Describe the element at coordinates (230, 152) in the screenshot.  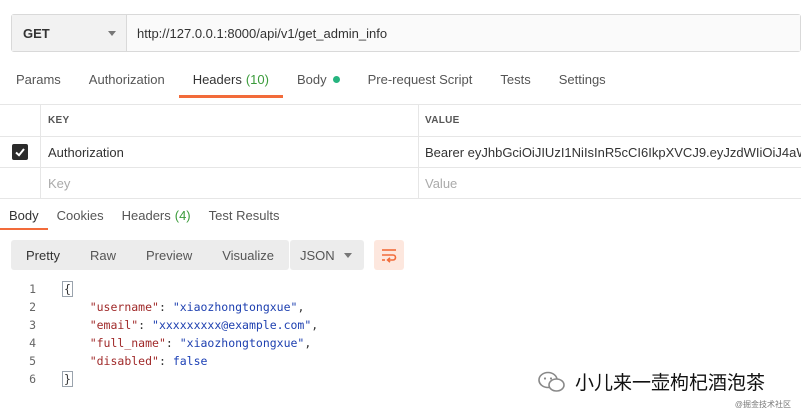
I see `header-key-cell: Authorization` at that location.